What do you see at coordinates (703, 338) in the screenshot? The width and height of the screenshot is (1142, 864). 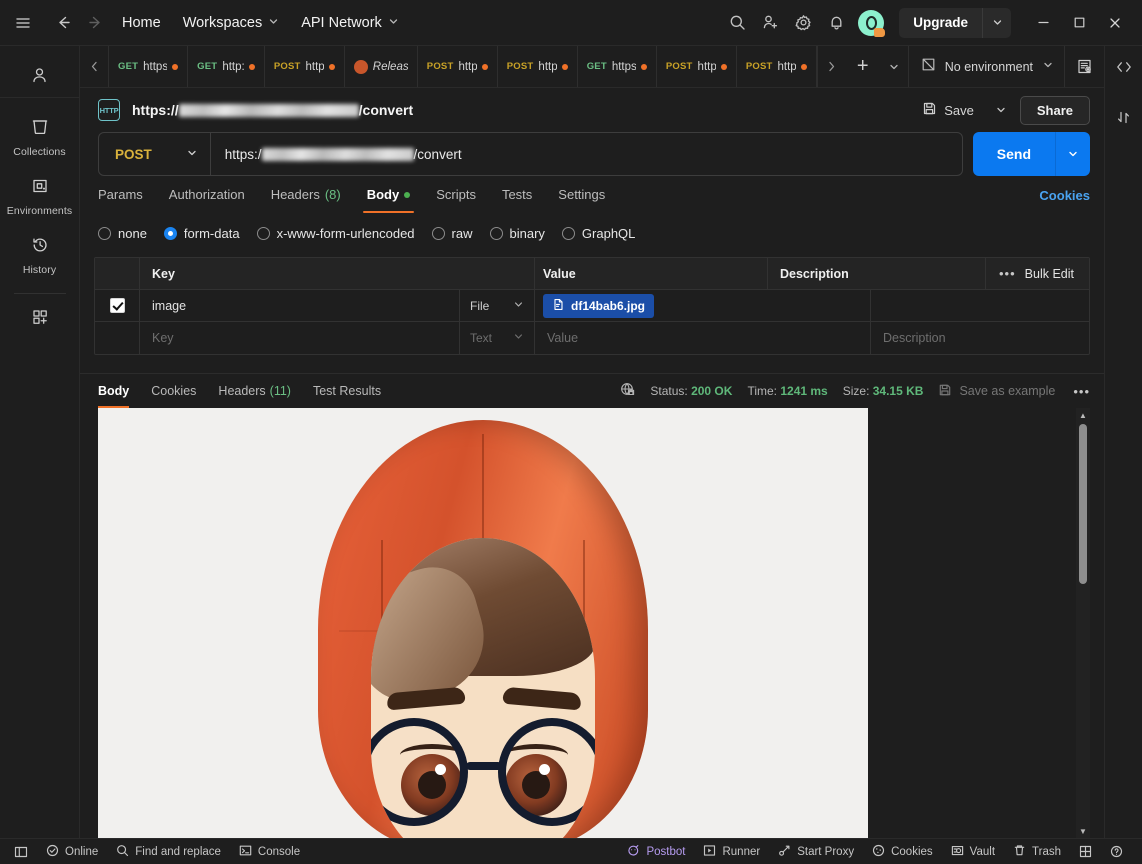 I see `row-value-placeholder: Value` at bounding box center [703, 338].